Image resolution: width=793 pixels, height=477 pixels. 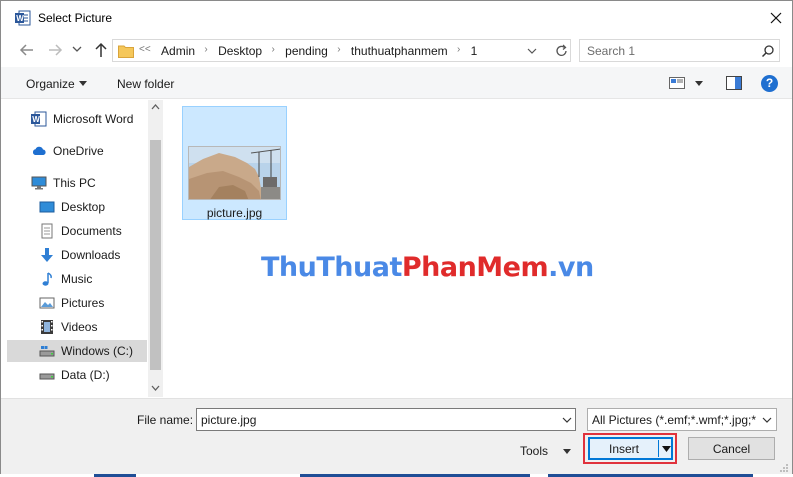 I want to click on cancel-button-label: Cancel, so click(x=731, y=449).